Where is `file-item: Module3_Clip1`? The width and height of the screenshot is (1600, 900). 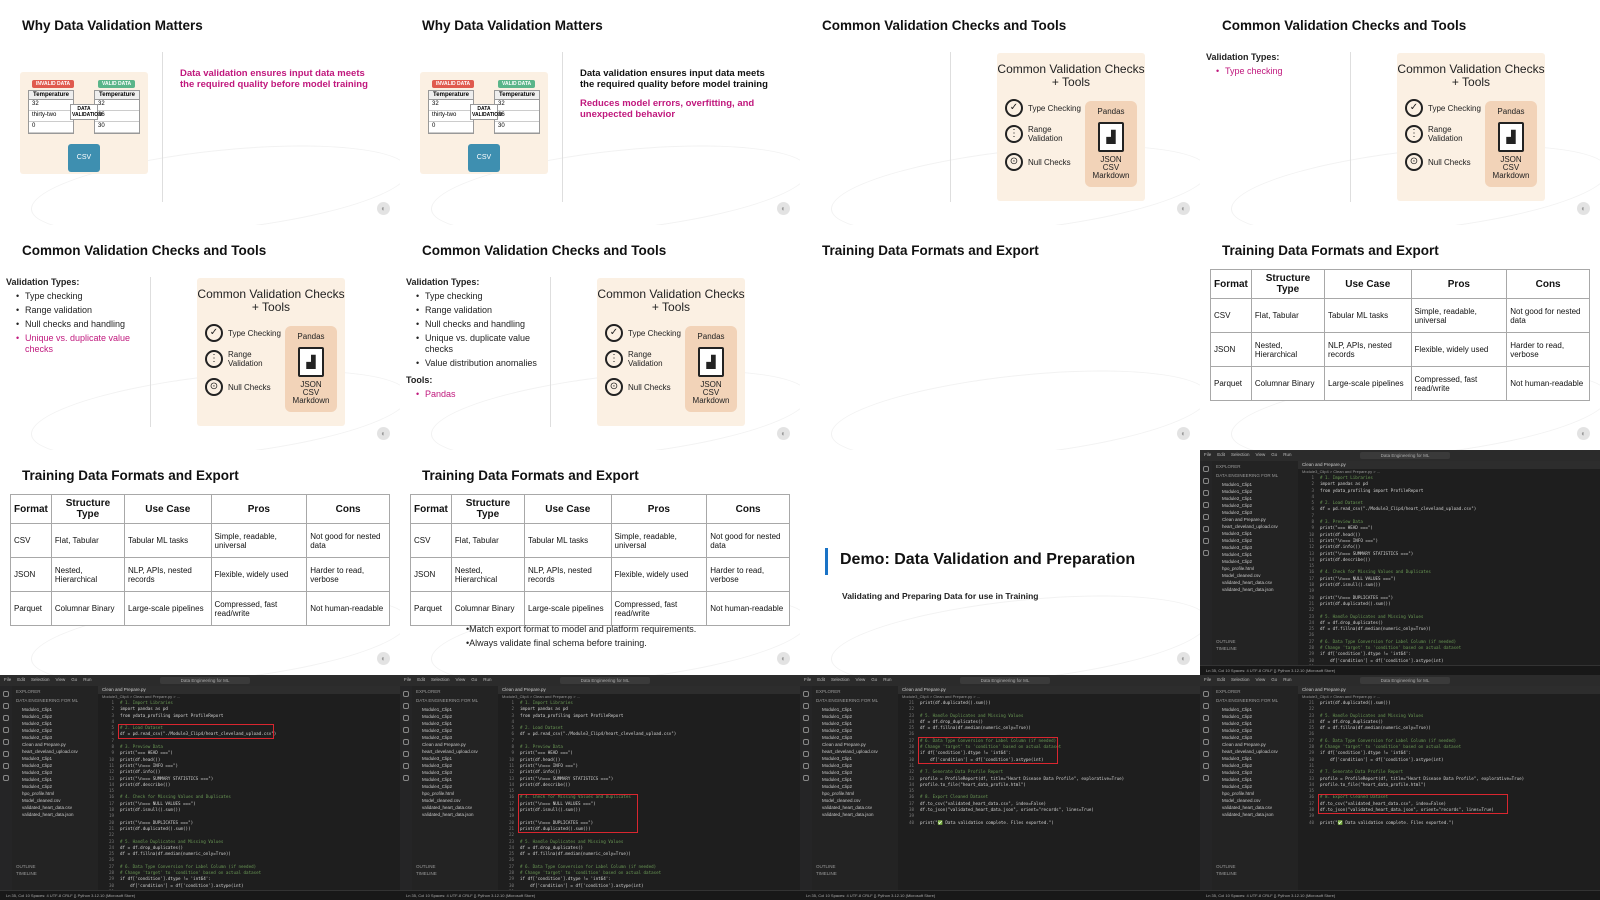
file-item: Module3_Clip1 is located at coordinates (1255, 758).